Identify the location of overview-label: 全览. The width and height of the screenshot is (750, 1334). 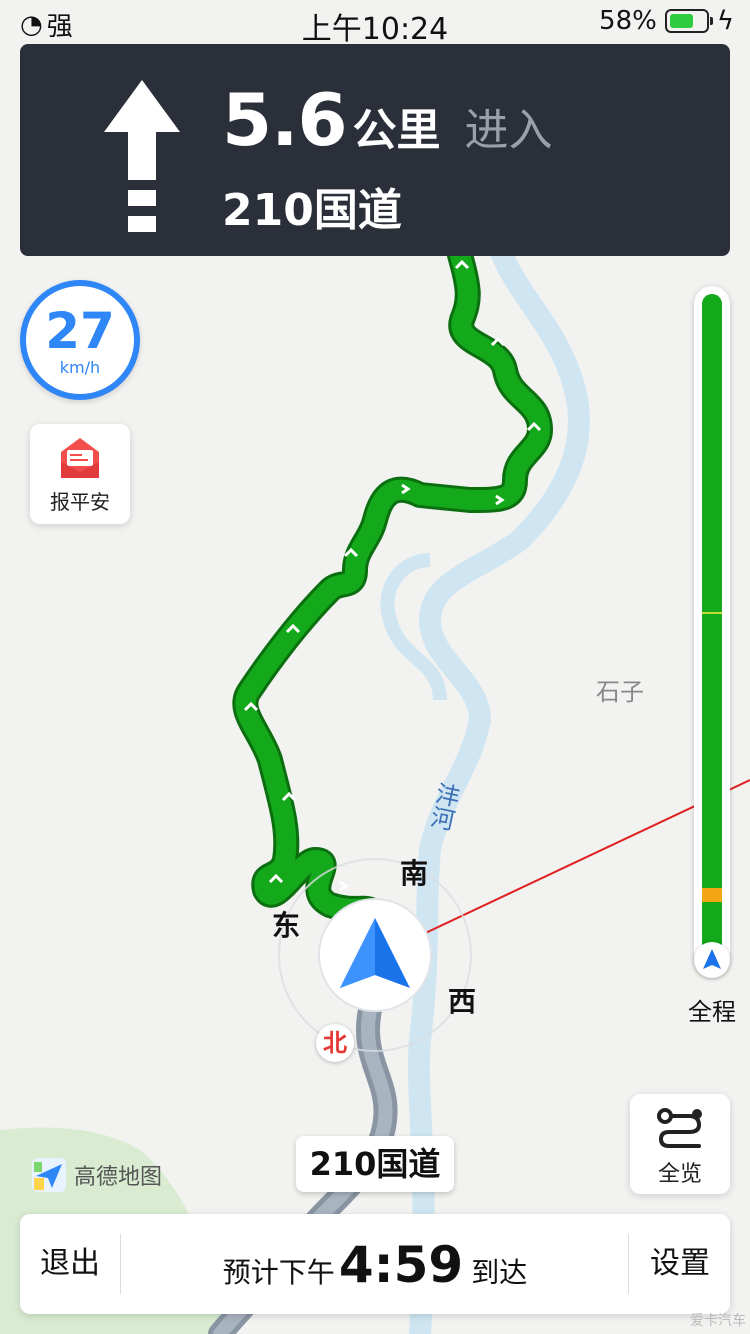
(679, 1174).